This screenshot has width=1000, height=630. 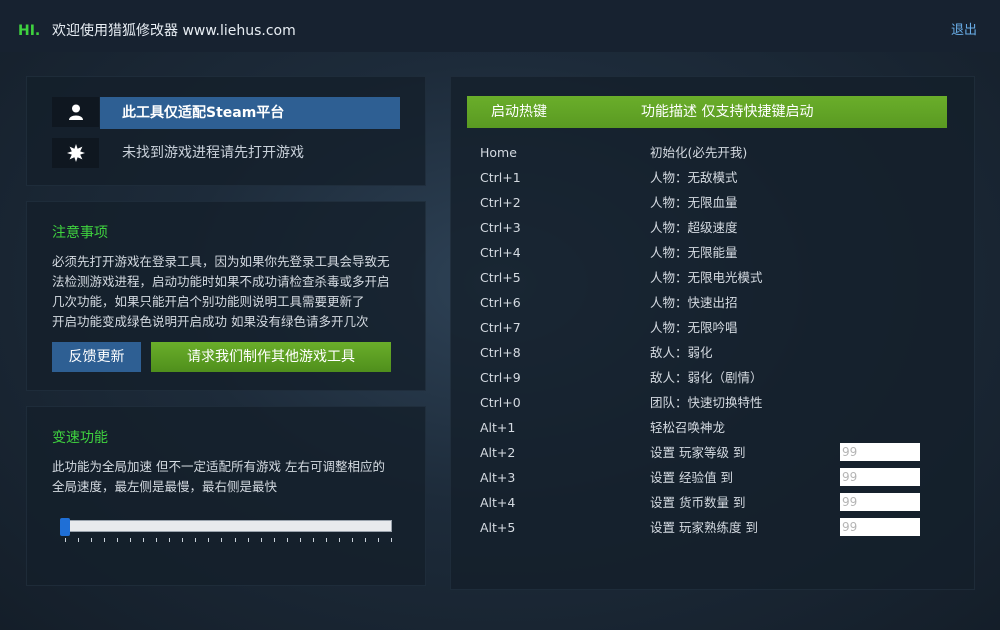 What do you see at coordinates (271, 357) in the screenshot?
I see `request-tool-button: 请求我们制作其他游戏工具` at bounding box center [271, 357].